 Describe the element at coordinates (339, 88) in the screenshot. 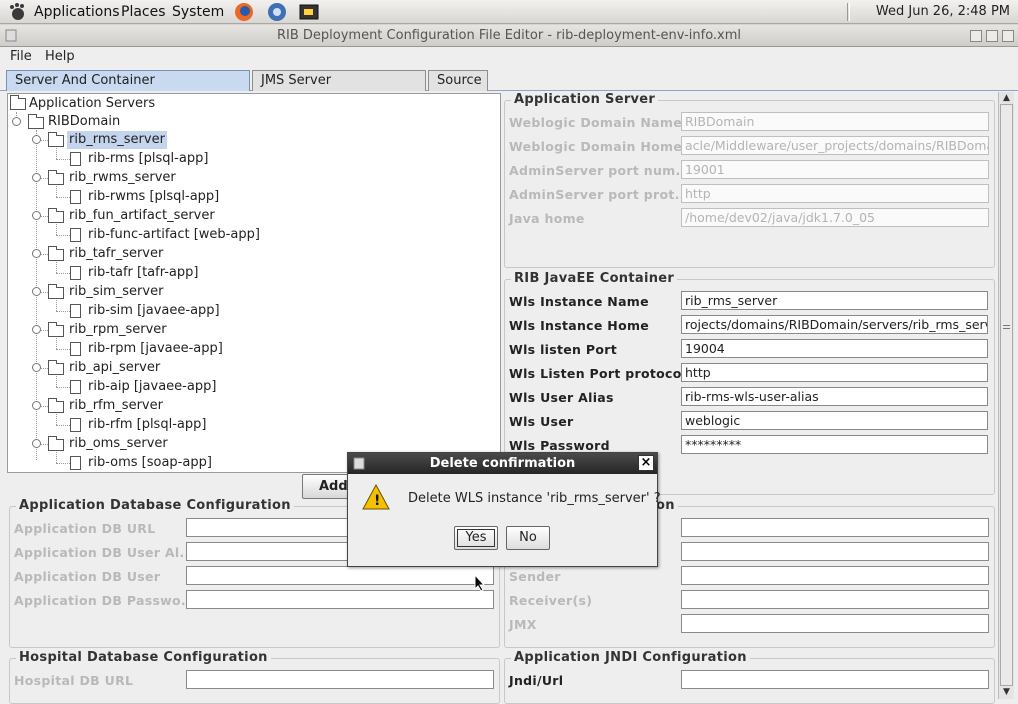

I see `tab-jms-server: JMS Server Configuration` at that location.